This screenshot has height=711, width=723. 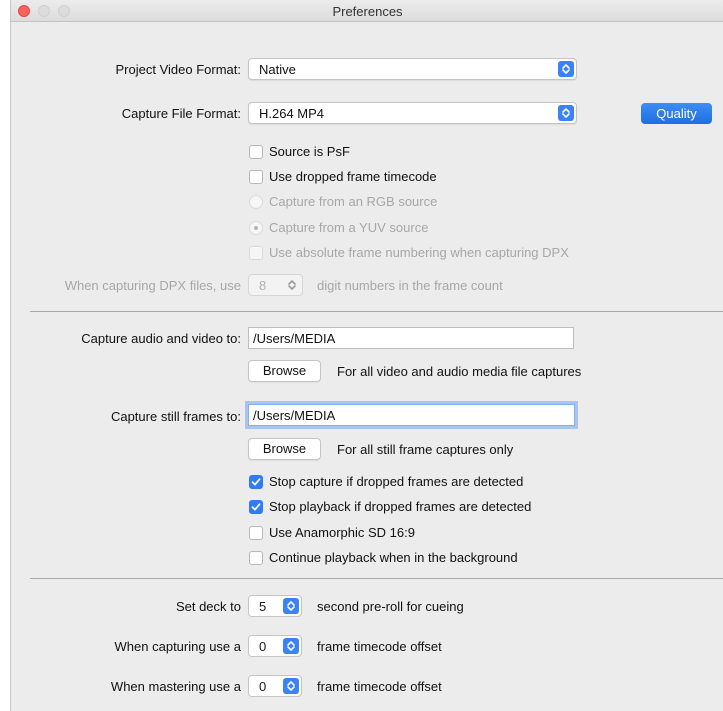 What do you see at coordinates (177, 646) in the screenshot?
I see `capture-offset-label: When capturing use a` at bounding box center [177, 646].